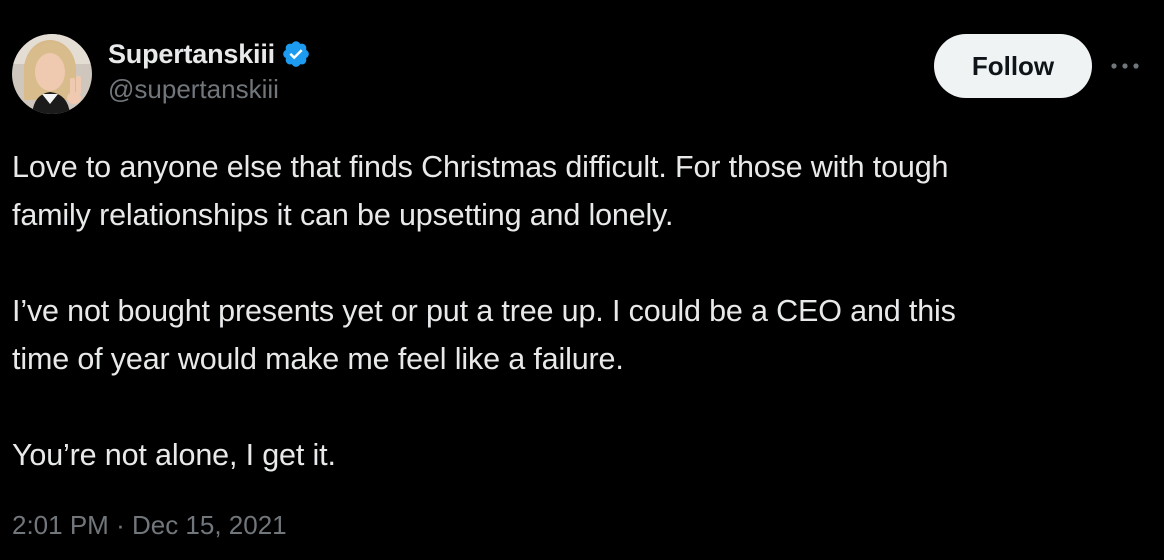 The width and height of the screenshot is (1164, 560). Describe the element at coordinates (209, 89) in the screenshot. I see `author-handle: @supertanskiii` at that location.